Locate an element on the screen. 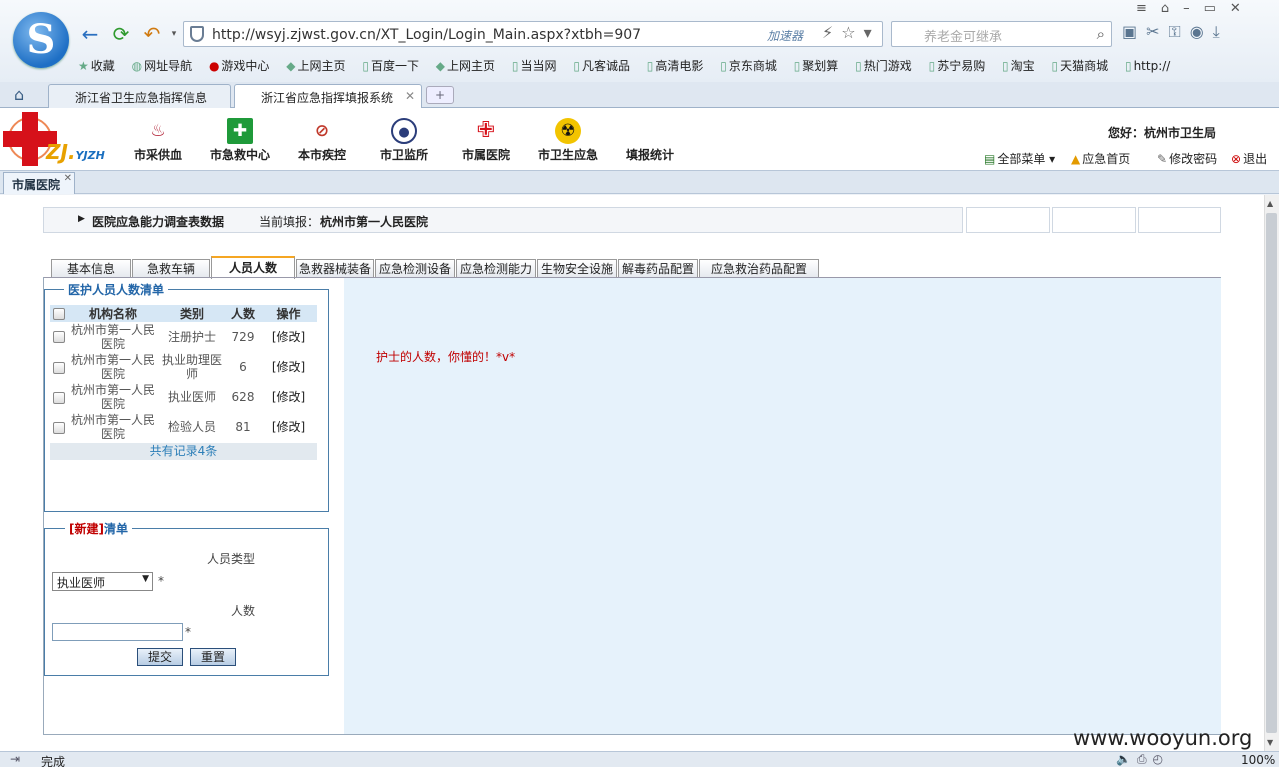  warning-icon: ▲ is located at coordinates (1076, 159).